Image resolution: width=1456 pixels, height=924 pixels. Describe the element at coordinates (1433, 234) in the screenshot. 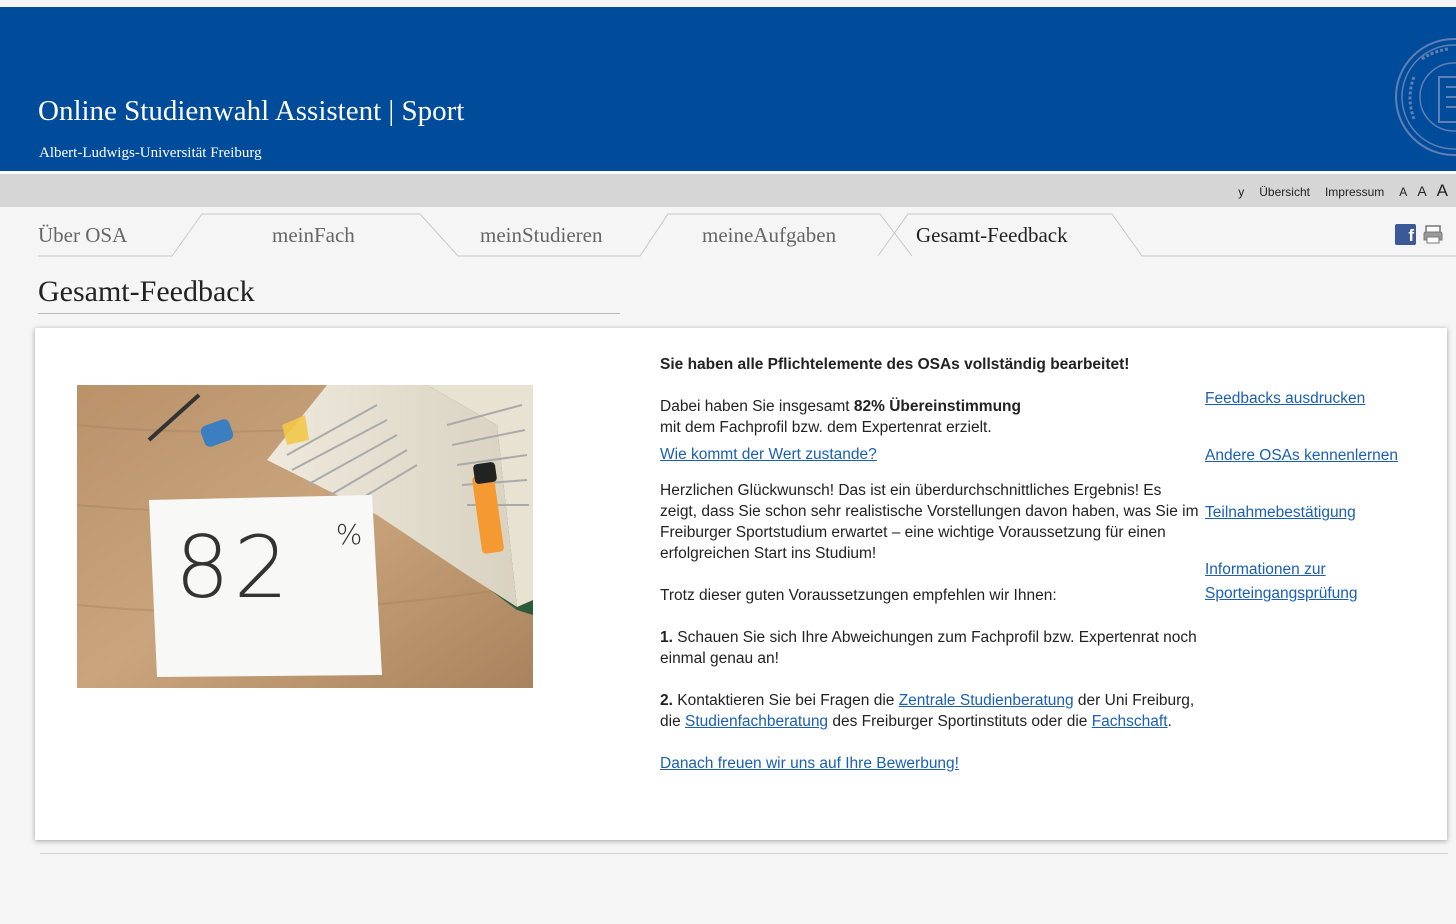

I see `print-icon` at that location.